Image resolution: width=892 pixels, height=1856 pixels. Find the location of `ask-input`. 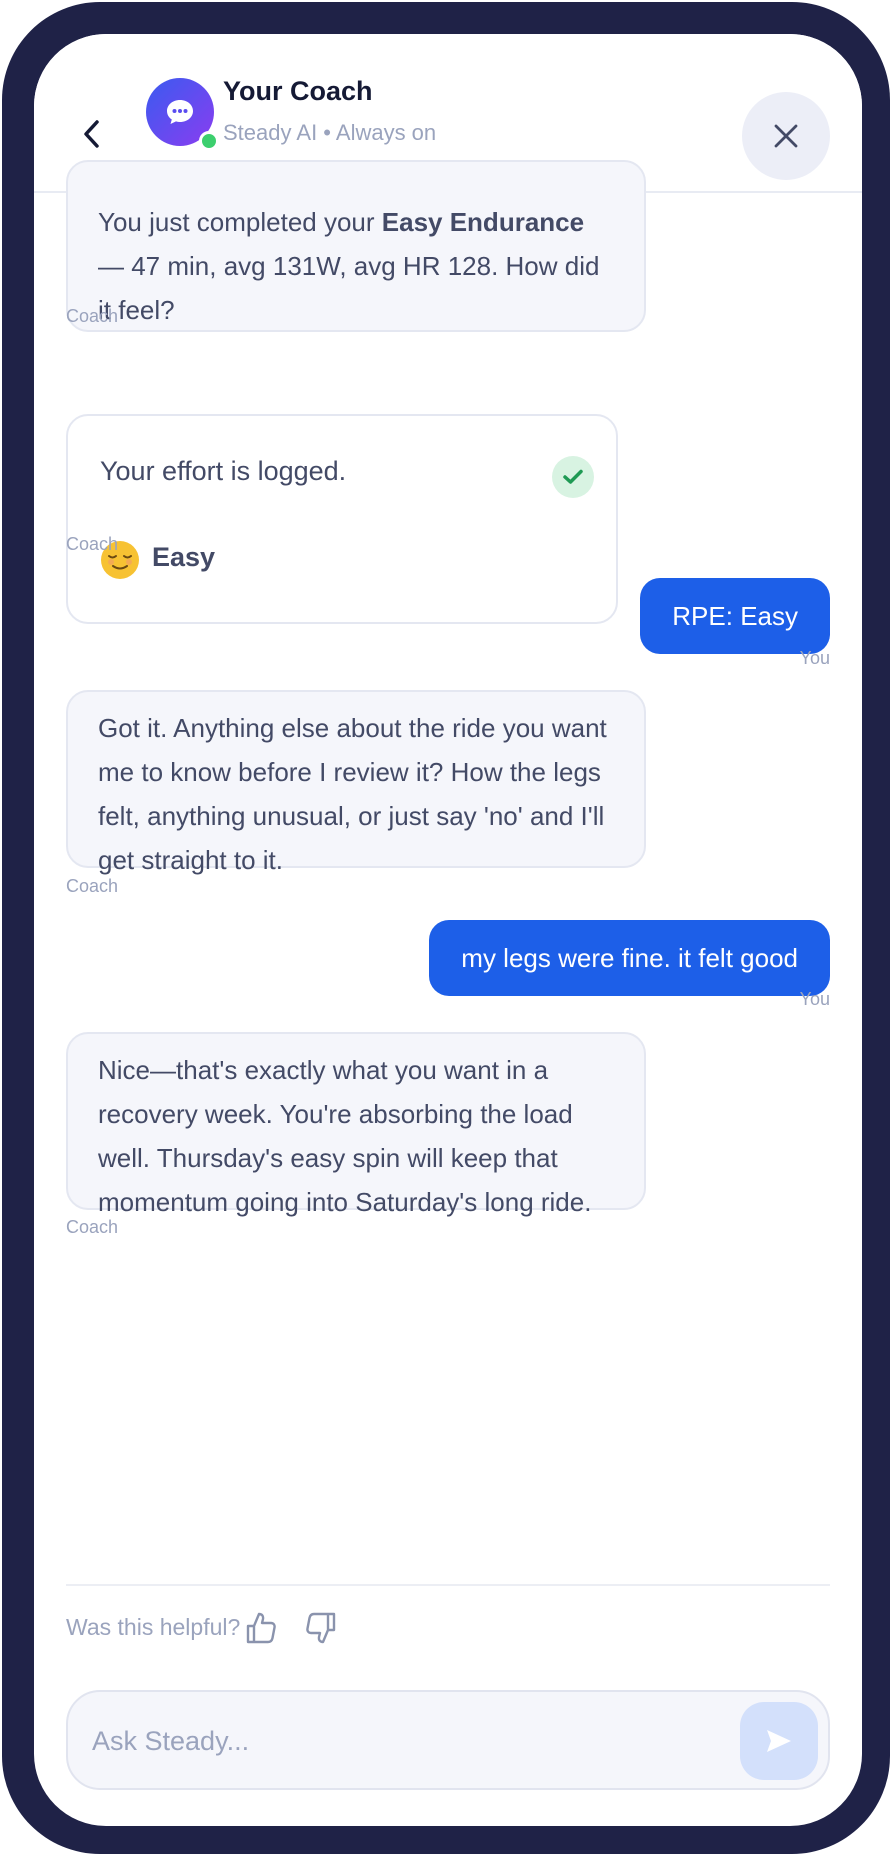

ask-input is located at coordinates (372, 1741).